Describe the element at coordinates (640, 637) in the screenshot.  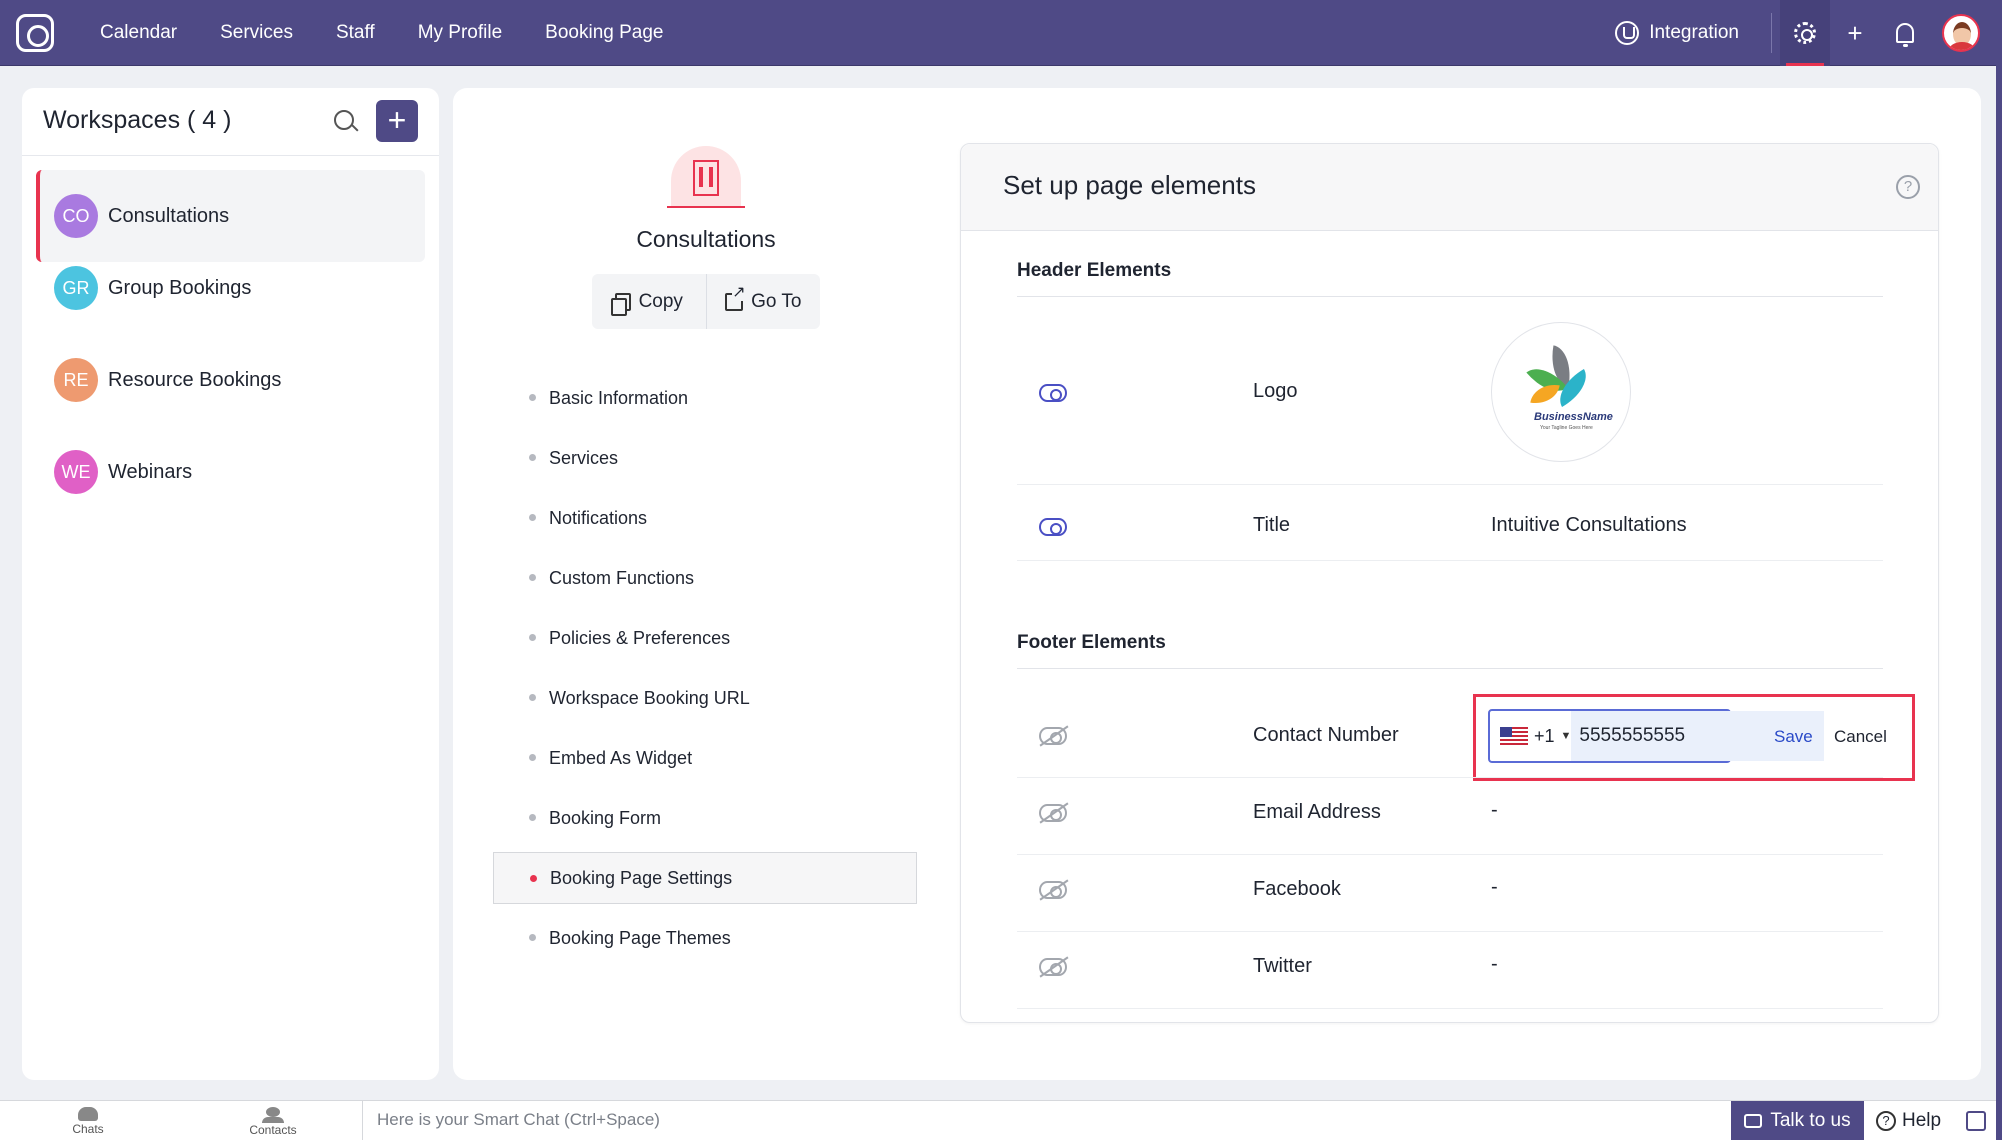
I see `menu-label: Policies & Preferences` at that location.